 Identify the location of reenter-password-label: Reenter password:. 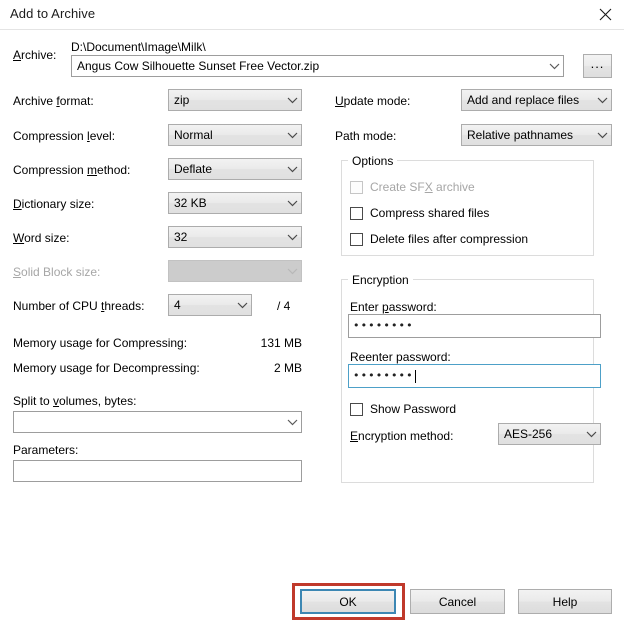
(400, 357).